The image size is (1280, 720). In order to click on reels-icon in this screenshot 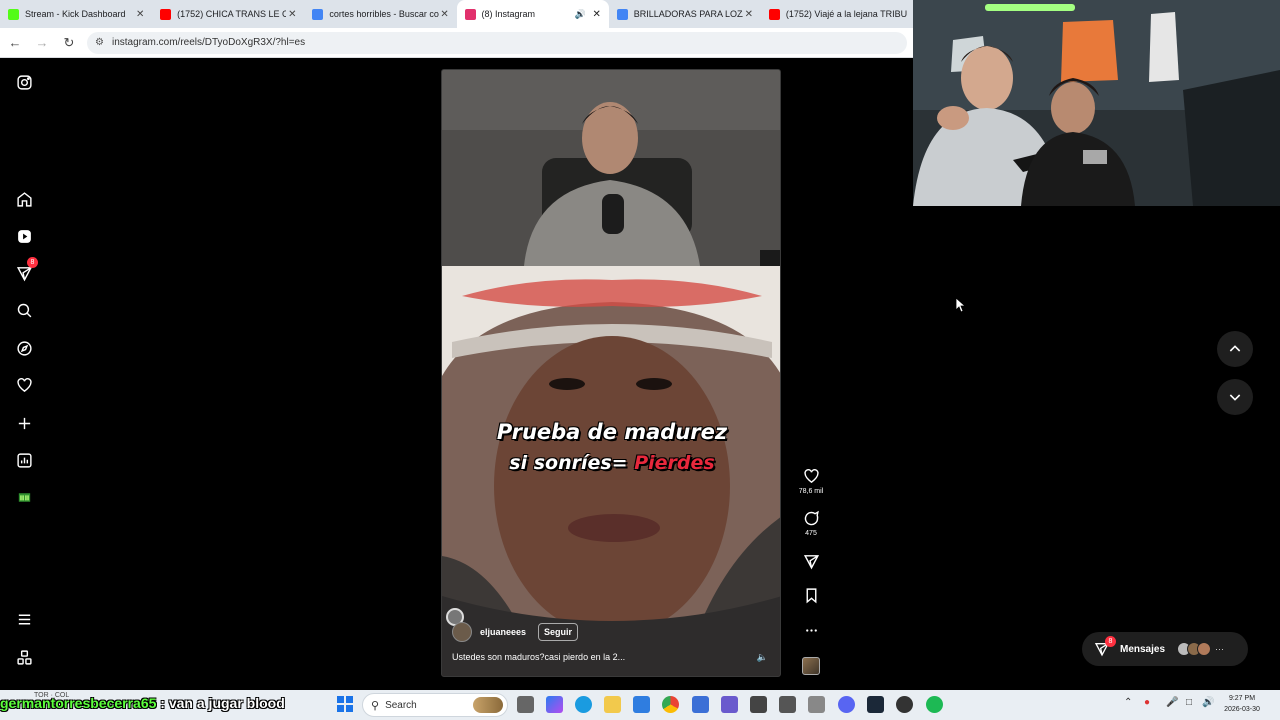, I will do `click(24, 236)`.